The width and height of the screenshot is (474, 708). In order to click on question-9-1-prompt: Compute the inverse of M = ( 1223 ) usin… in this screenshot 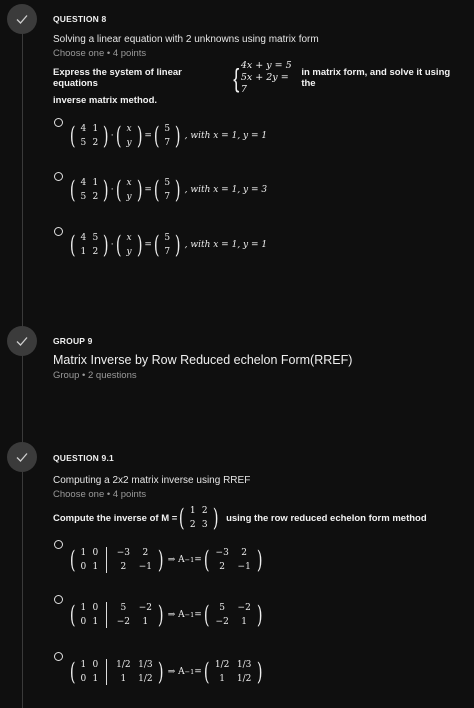, I will do `click(259, 518)`.